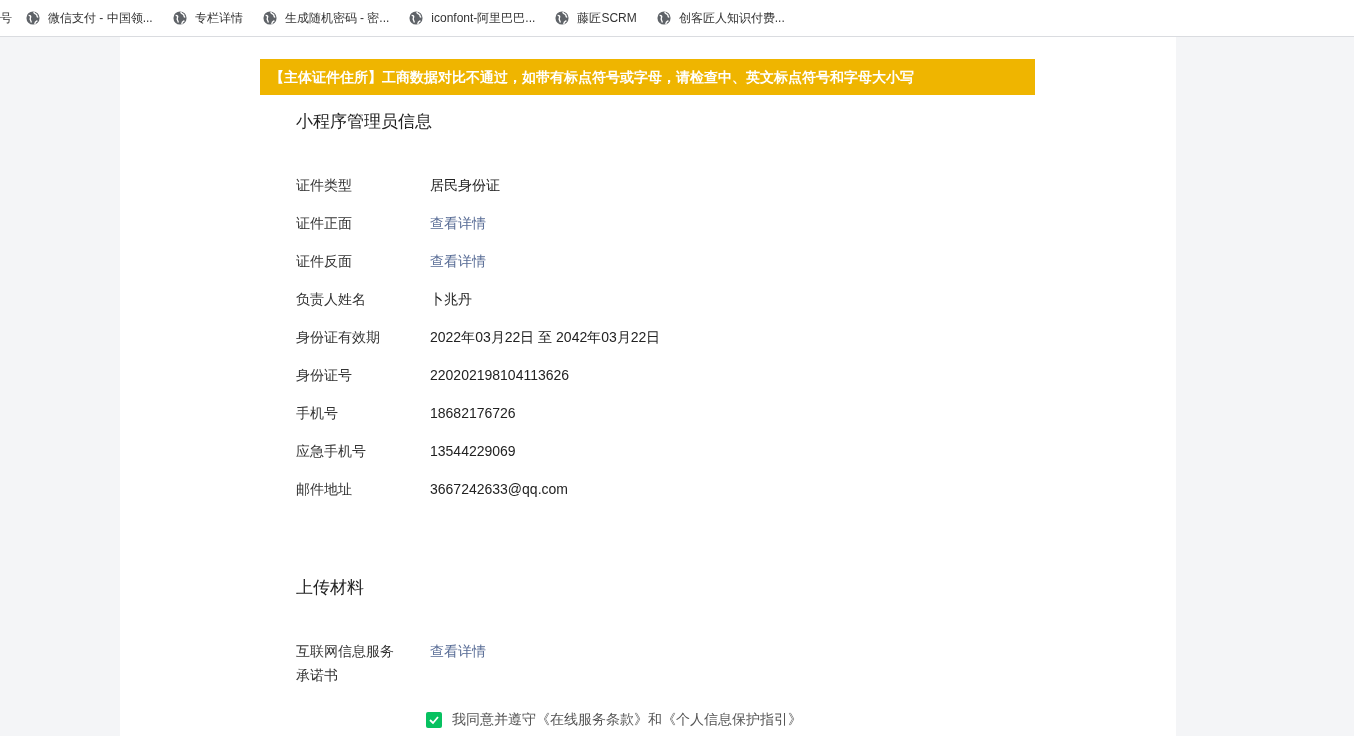 Image resolution: width=1354 pixels, height=736 pixels. What do you see at coordinates (647, 77) in the screenshot?
I see `alert-banner: 【主体证件住所】工商数据对比不通过，如带有标点符号或字母，请检查中、英文标点符号和字母大小写` at bounding box center [647, 77].